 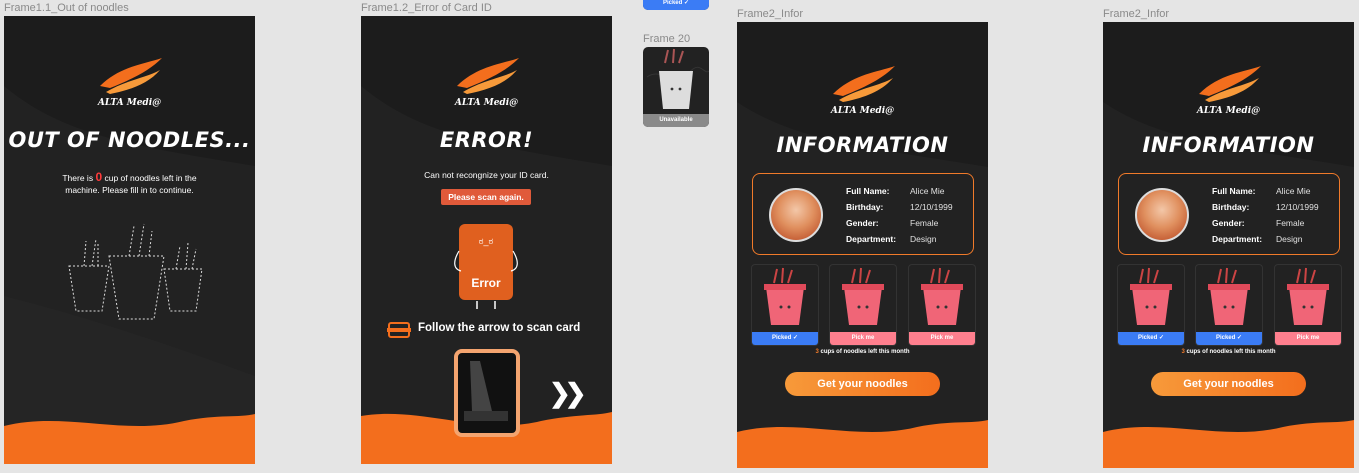 What do you see at coordinates (676, 87) in the screenshot?
I see `unavailable-thumbnail: Unavailable` at bounding box center [676, 87].